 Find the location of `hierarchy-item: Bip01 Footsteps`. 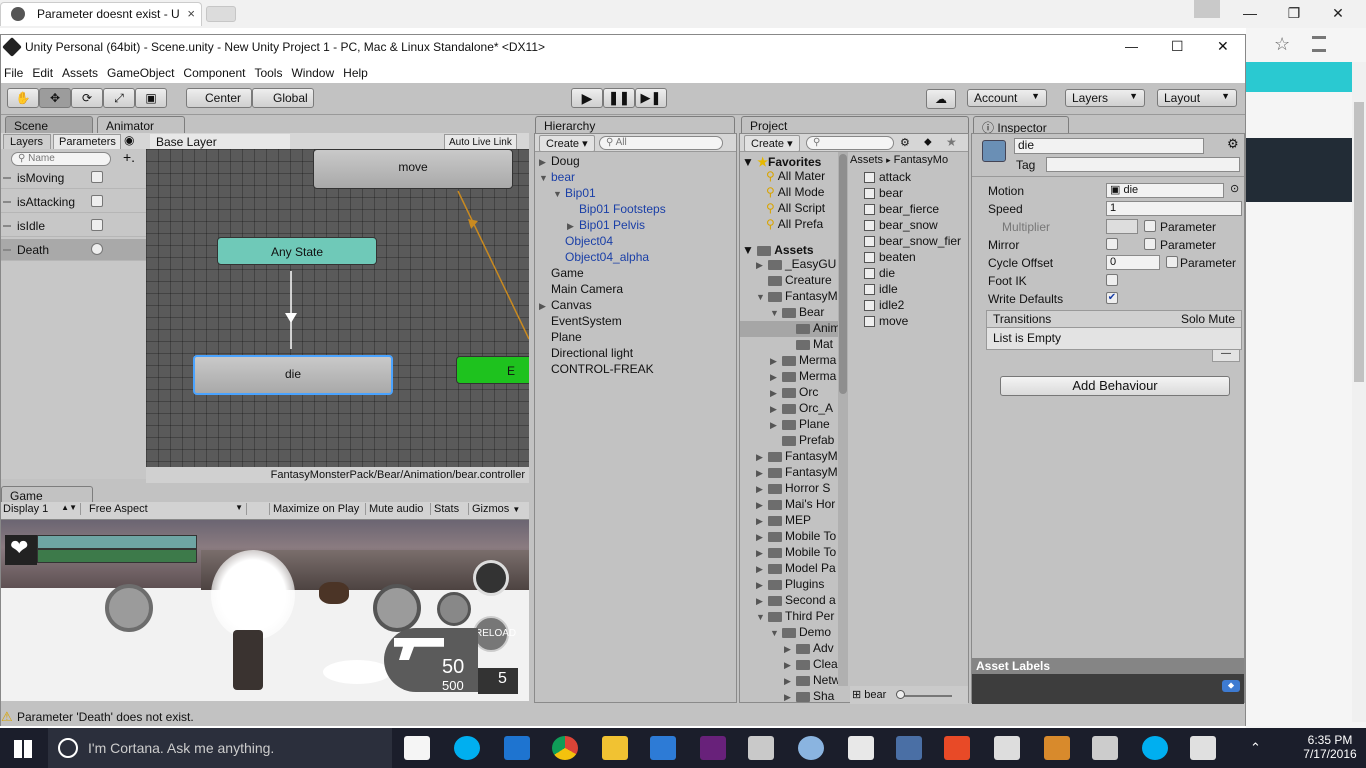

hierarchy-item: Bip01 Footsteps is located at coordinates (637, 210).